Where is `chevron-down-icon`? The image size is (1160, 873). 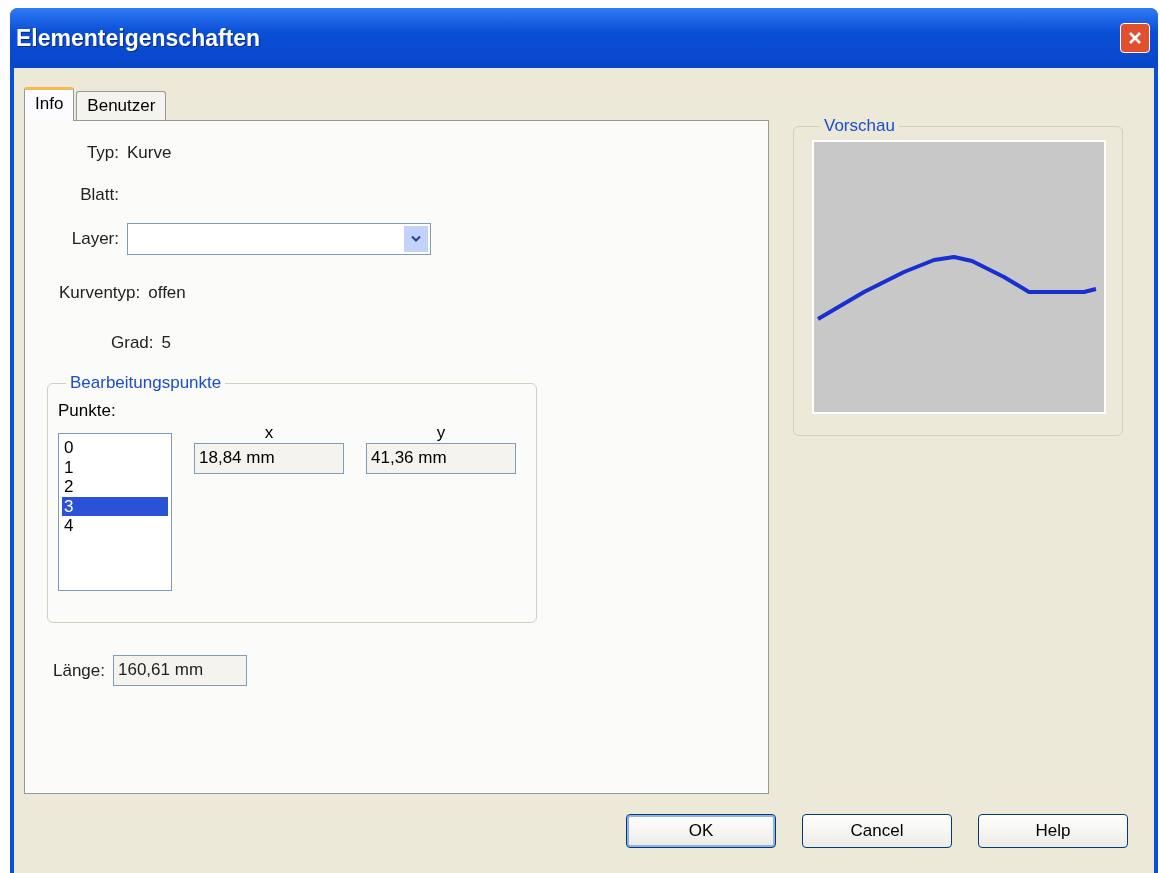 chevron-down-icon is located at coordinates (416, 239).